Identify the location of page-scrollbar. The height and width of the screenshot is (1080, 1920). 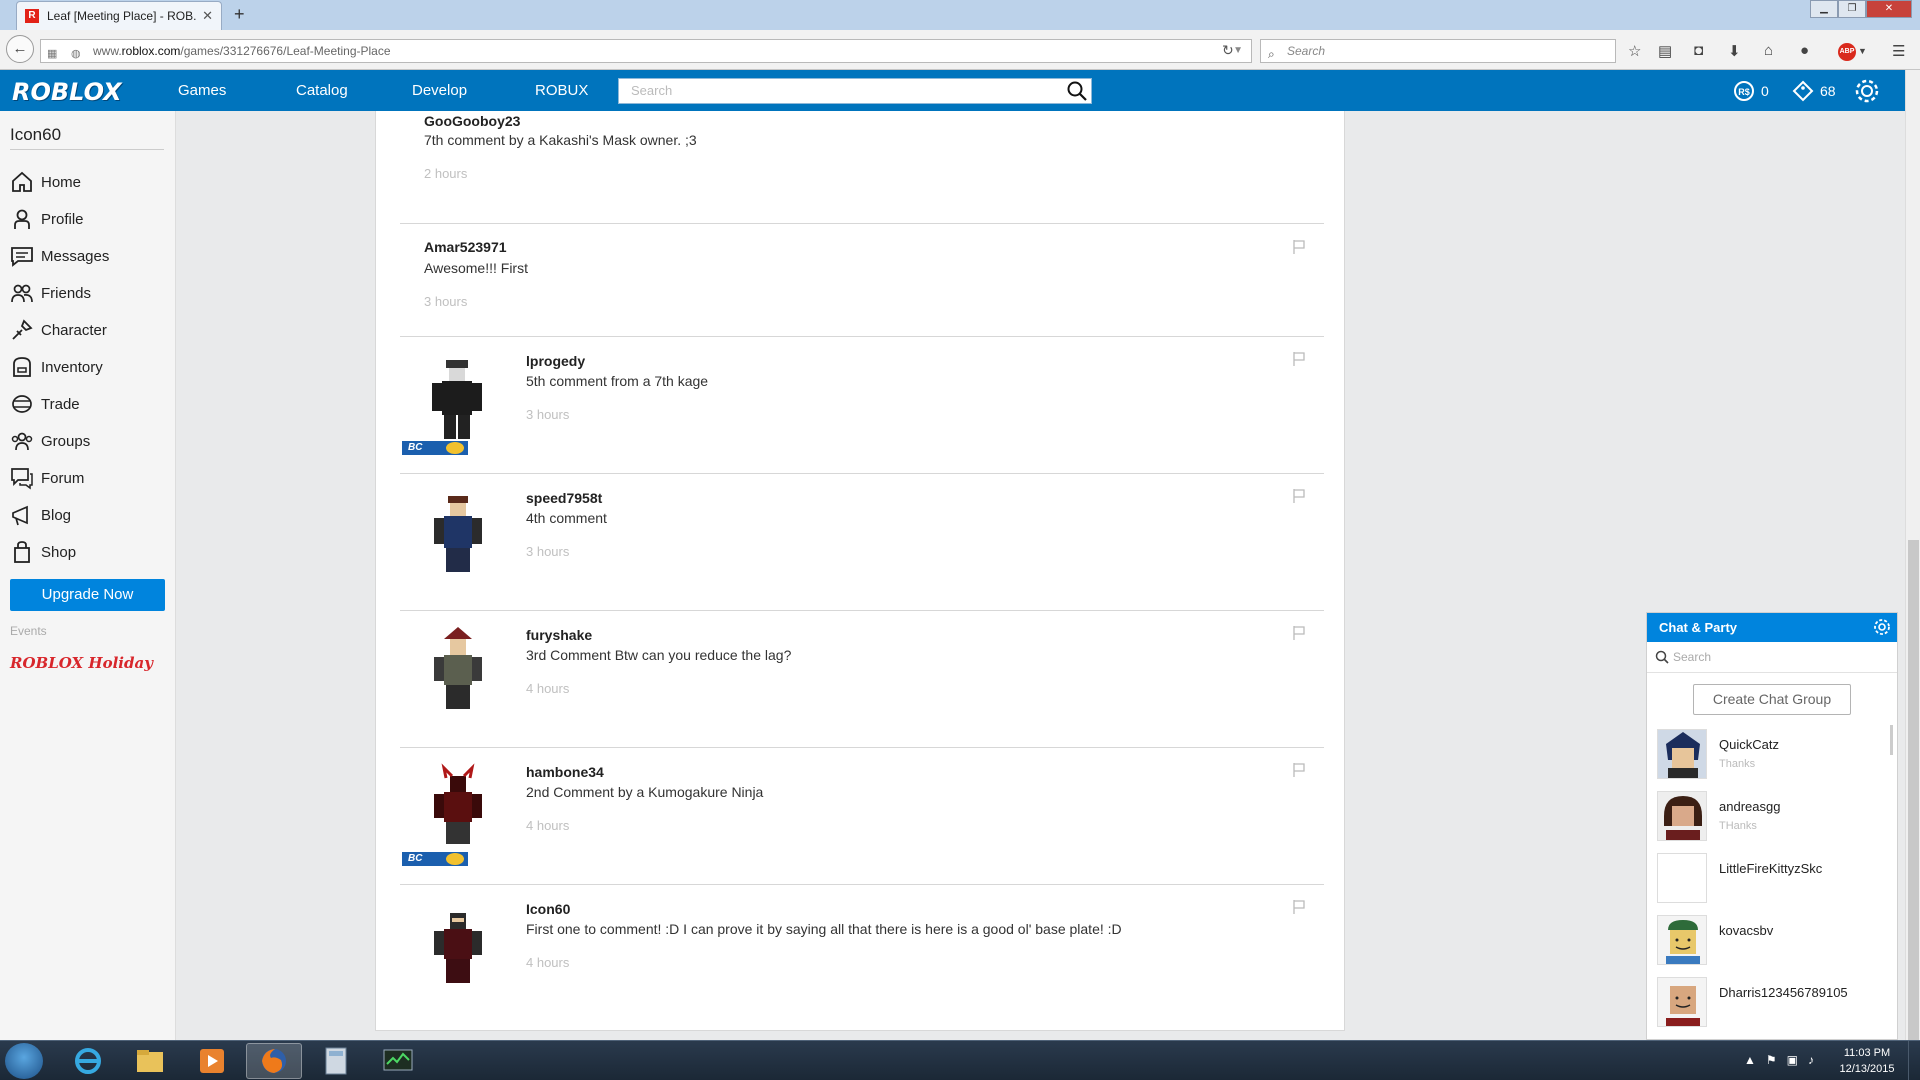
(1912, 555).